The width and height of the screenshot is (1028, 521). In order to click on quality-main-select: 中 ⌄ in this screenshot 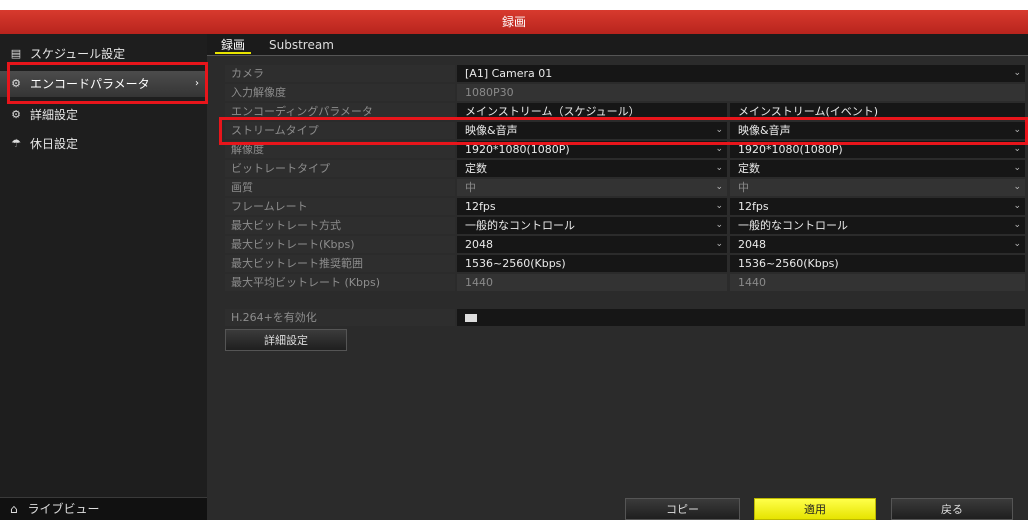, I will do `click(592, 187)`.